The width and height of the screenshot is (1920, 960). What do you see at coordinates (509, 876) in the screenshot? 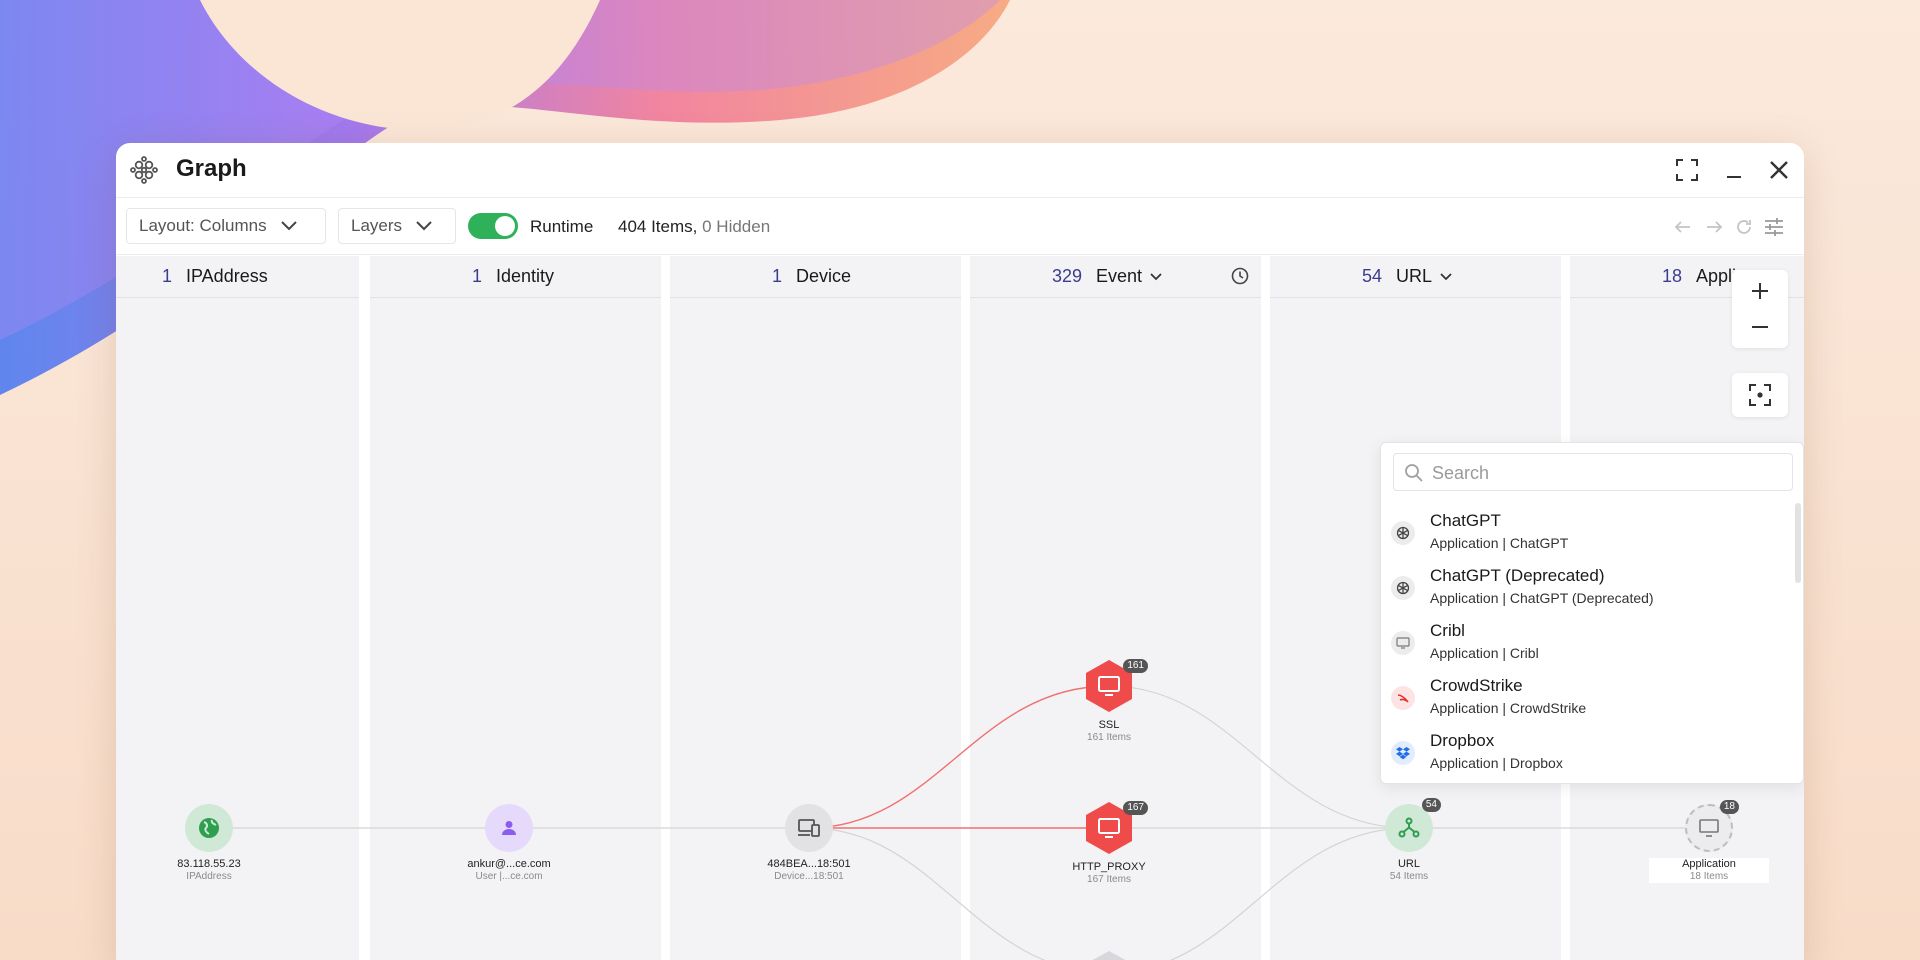
I see `node-sublabel: User |...ce.com` at bounding box center [509, 876].